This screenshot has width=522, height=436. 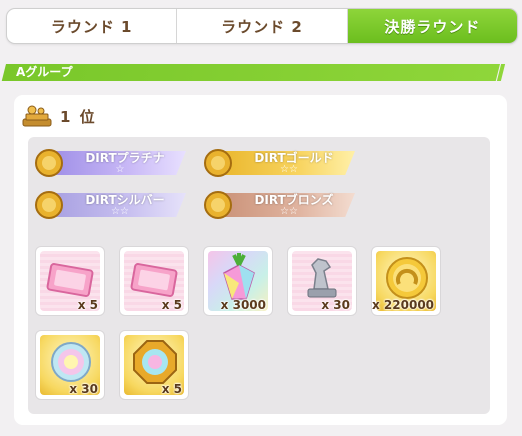 What do you see at coordinates (92, 26) in the screenshot?
I see `tab-round-1: ラウンド 1` at bounding box center [92, 26].